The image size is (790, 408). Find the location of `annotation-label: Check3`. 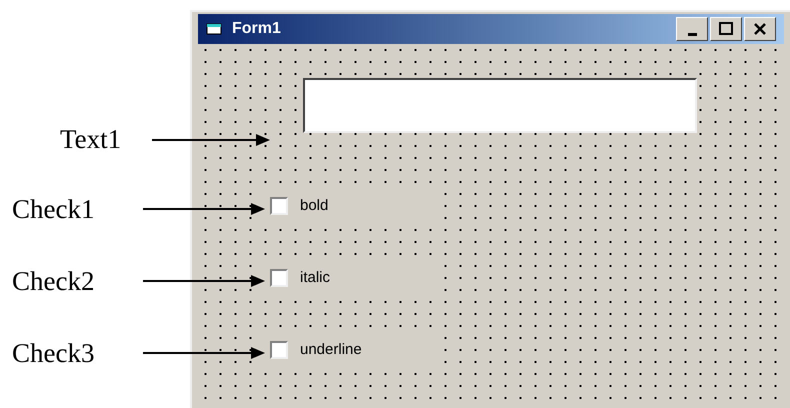

annotation-label: Check3 is located at coordinates (53, 353).